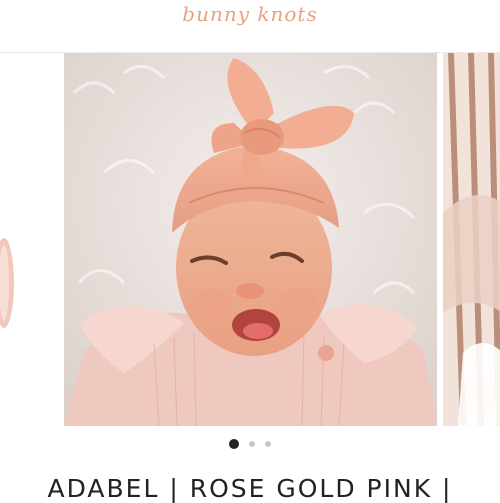  Describe the element at coordinates (250, 488) in the screenshot. I see `product-title: ADABEL | ROSE GOLD PINK |` at that location.